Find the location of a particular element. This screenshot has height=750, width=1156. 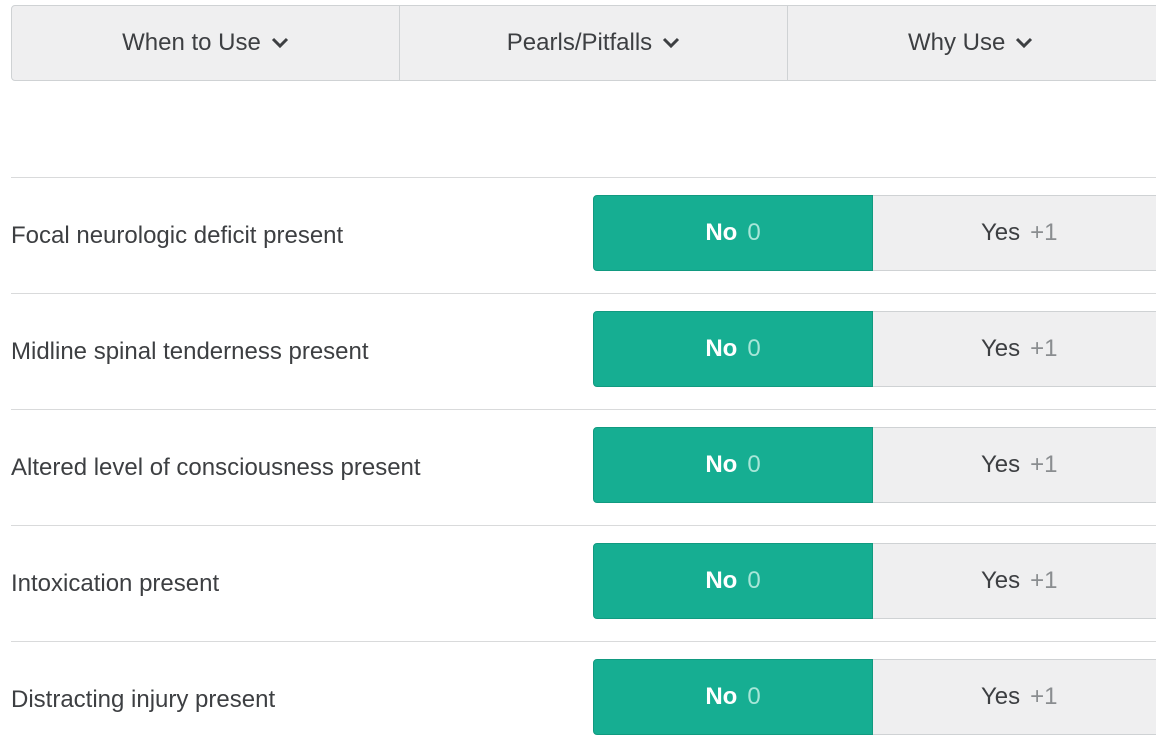

tab-label: When to Use is located at coordinates (191, 42).